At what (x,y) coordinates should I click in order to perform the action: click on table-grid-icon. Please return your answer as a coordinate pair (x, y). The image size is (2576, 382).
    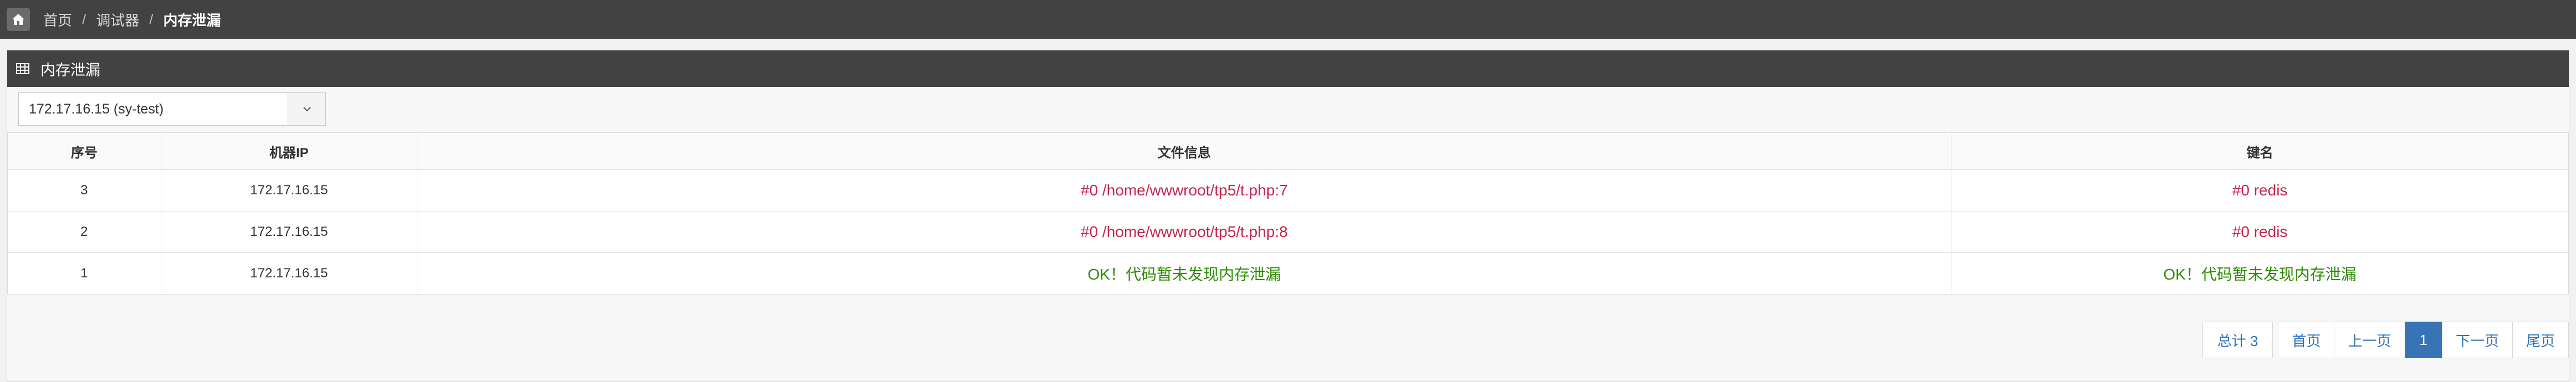
    Looking at the image, I should click on (22, 68).